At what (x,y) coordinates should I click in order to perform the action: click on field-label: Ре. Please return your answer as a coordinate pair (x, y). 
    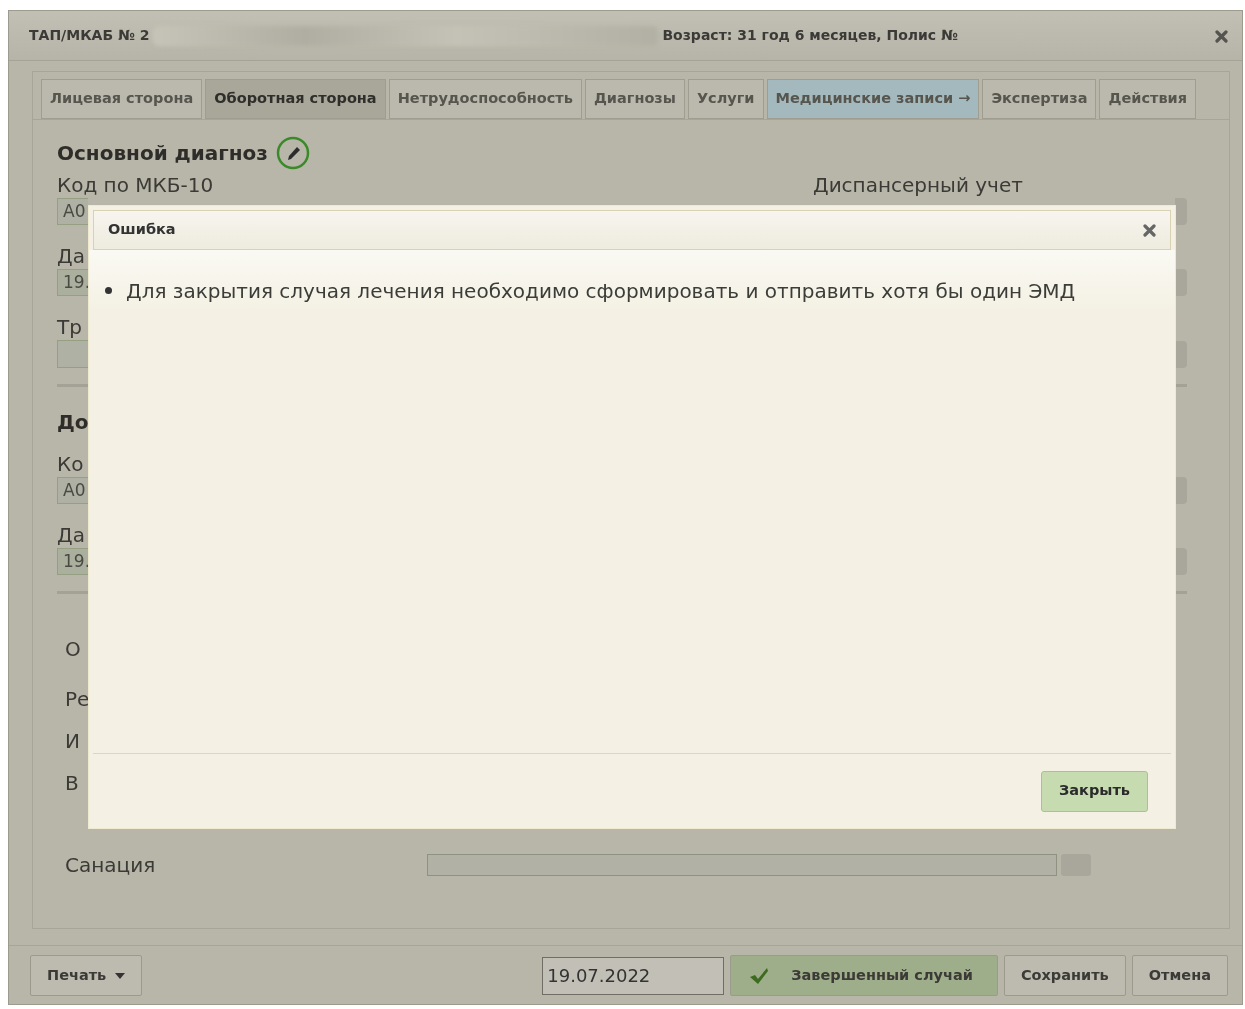
    Looking at the image, I should click on (77, 699).